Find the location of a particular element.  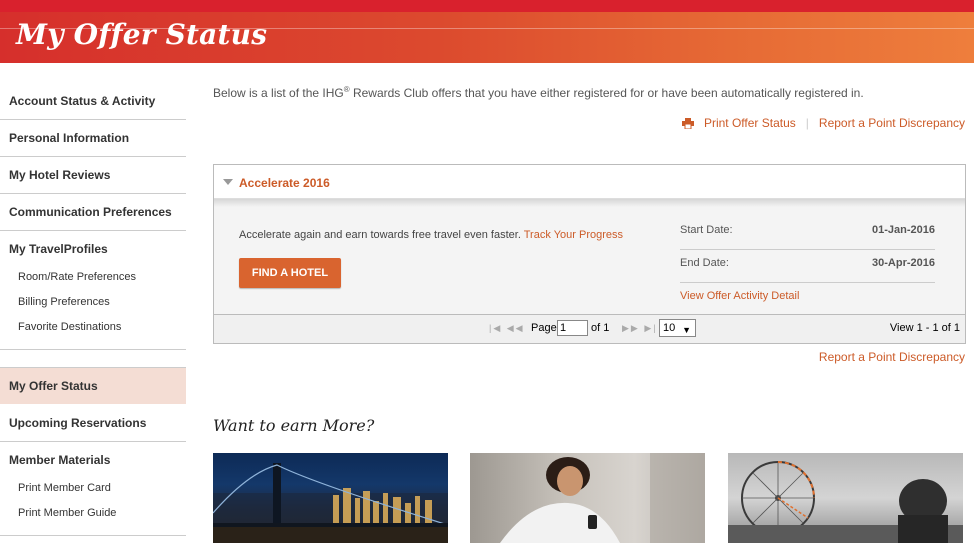

sidebar-divider is located at coordinates (93, 359).